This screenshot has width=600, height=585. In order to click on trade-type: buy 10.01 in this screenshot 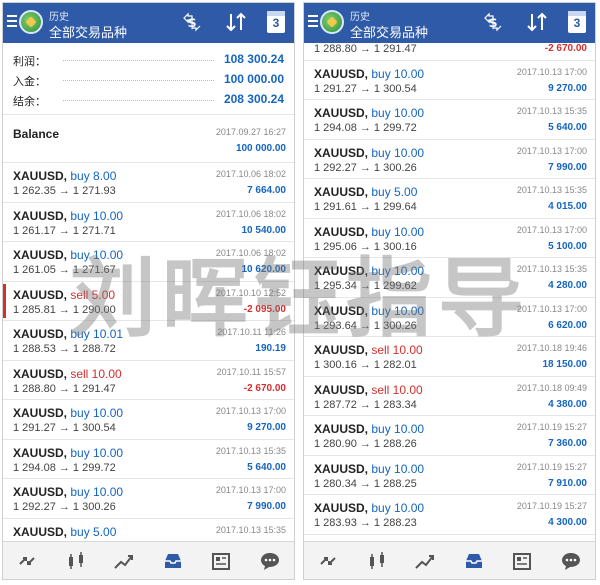, I will do `click(97, 334)`.